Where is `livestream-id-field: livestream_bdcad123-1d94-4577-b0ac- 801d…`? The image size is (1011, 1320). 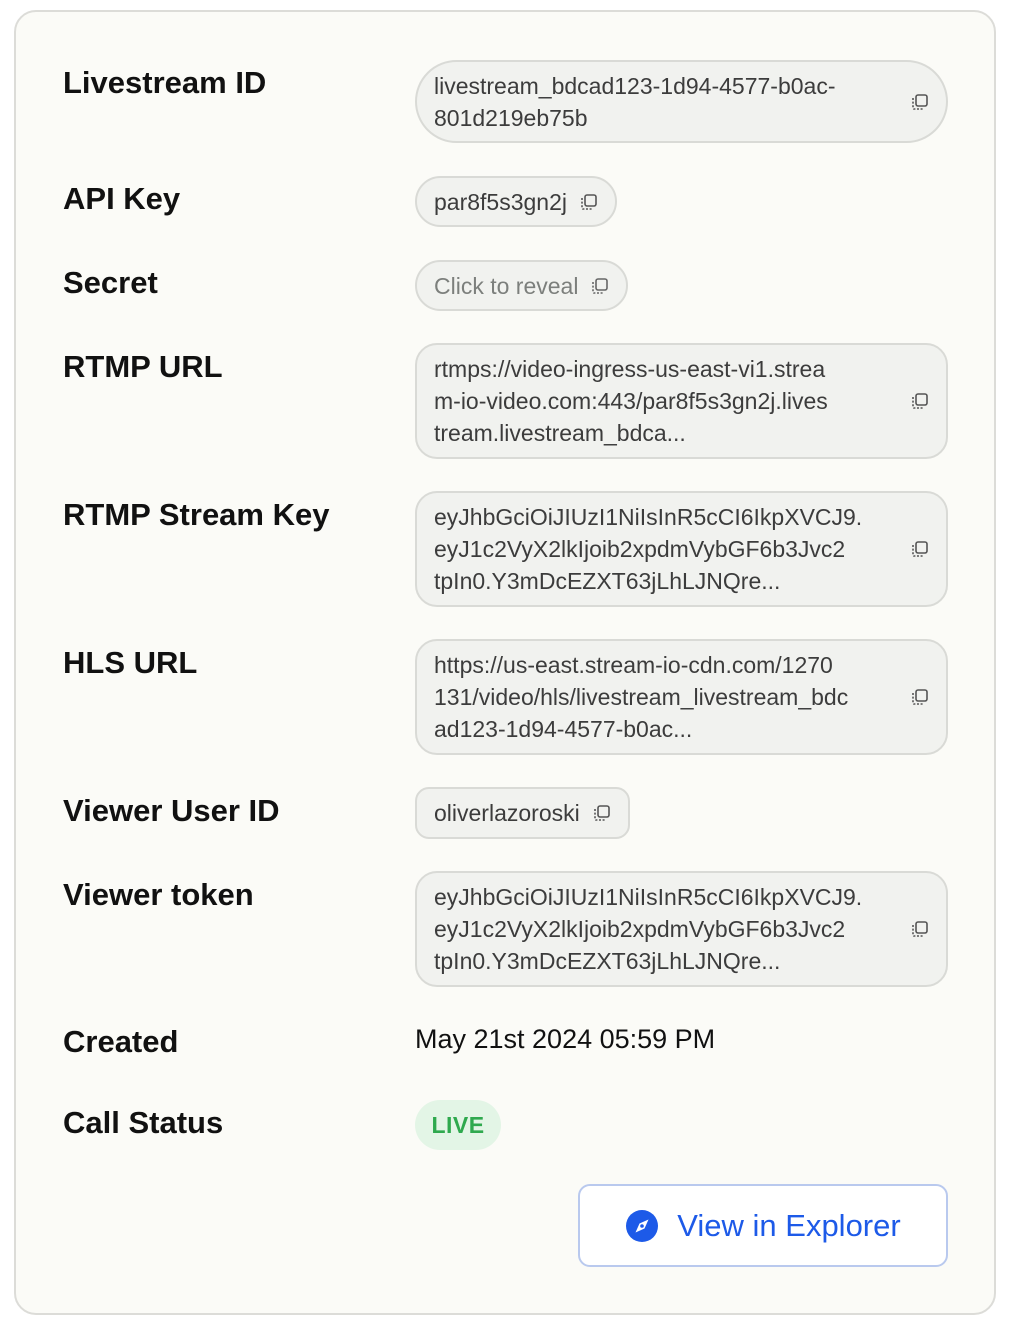 livestream-id-field: livestream_bdcad123-1d94-4577-b0ac- 801d… is located at coordinates (681, 101).